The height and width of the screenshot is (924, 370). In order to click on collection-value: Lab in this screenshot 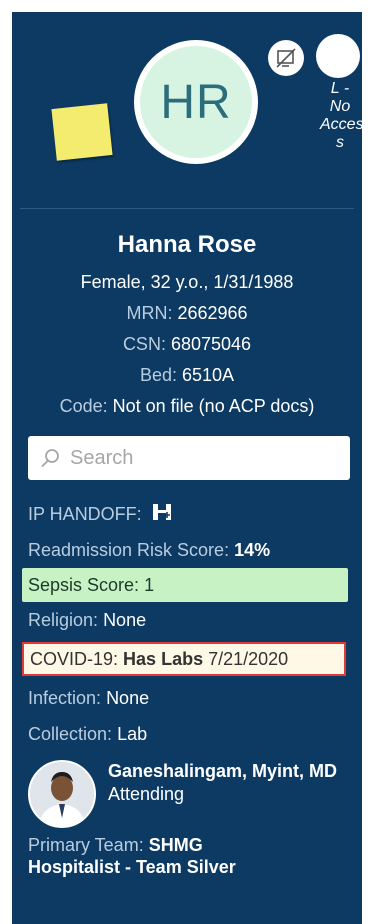, I will do `click(132, 734)`.